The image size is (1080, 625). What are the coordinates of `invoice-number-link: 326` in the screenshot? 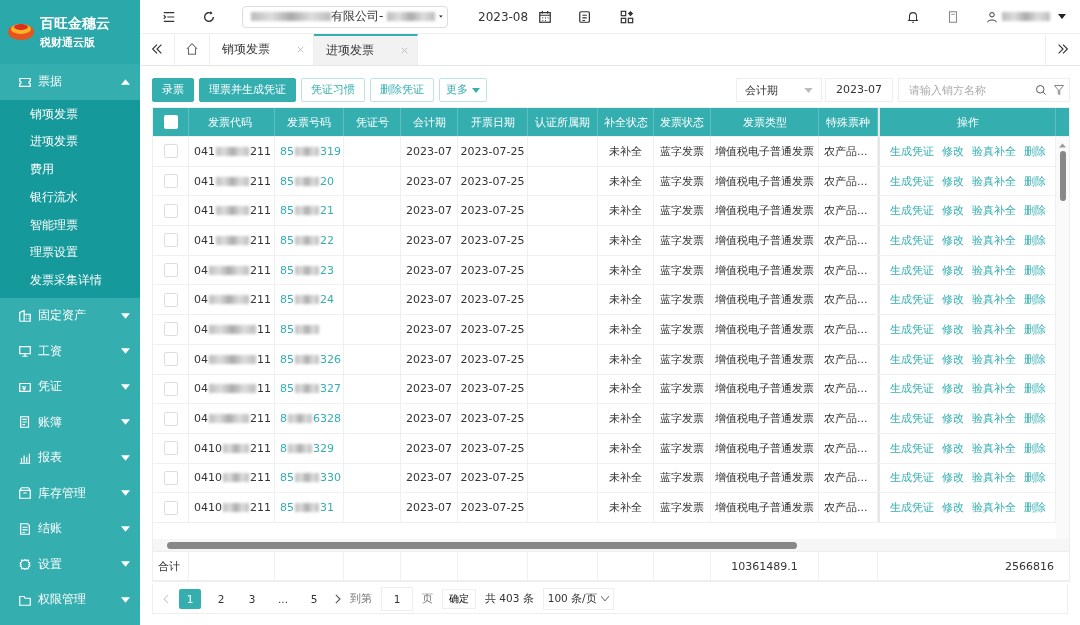 It's located at (330, 359).